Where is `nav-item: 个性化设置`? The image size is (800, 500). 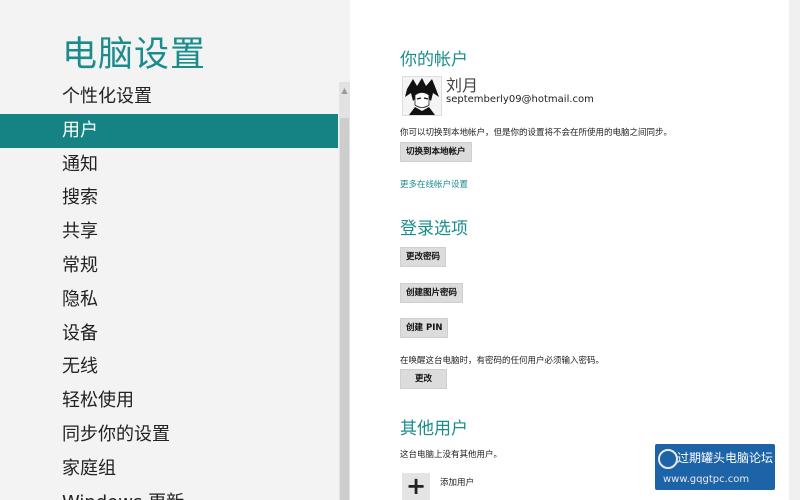 nav-item: 个性化设置 is located at coordinates (169, 97).